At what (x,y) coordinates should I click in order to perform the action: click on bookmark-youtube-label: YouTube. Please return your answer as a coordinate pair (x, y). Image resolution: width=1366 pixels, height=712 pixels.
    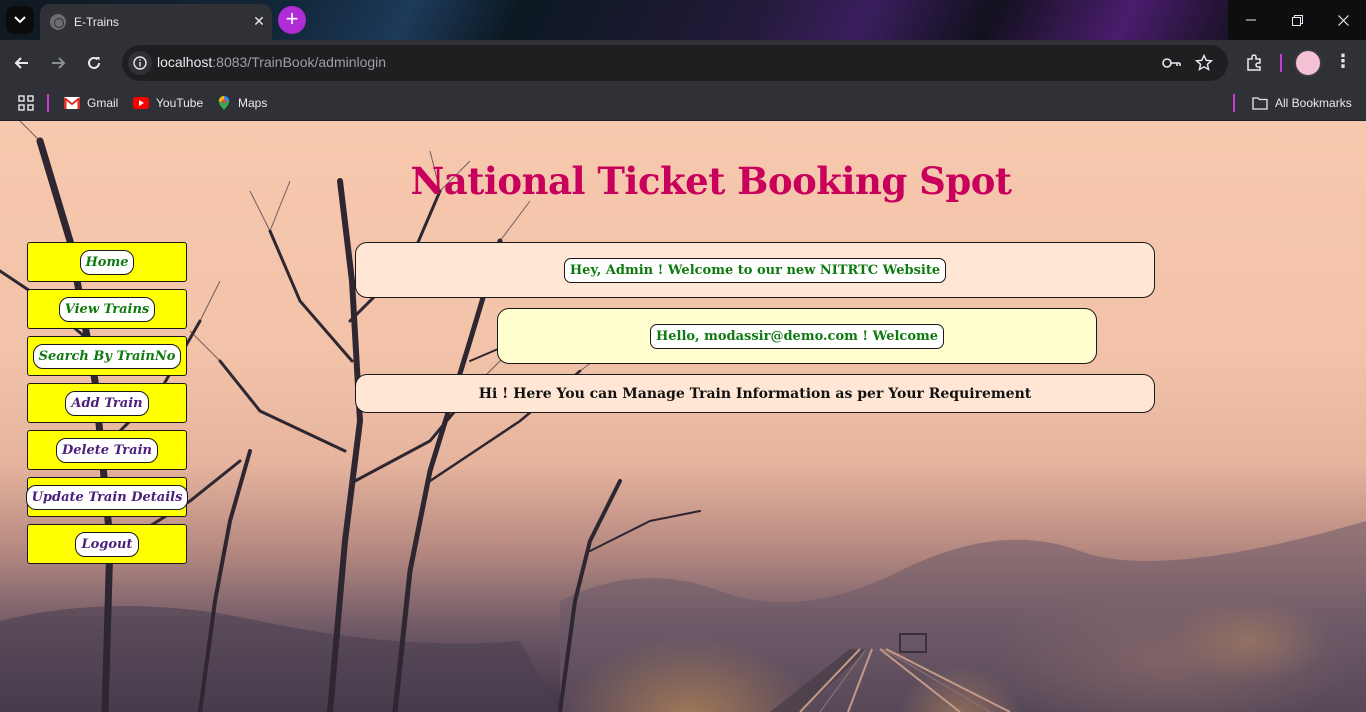
    Looking at the image, I should click on (180, 103).